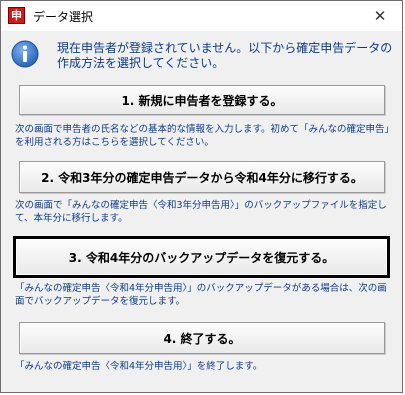 The image size is (405, 395). I want to click on window-title: データ選択, so click(63, 17).